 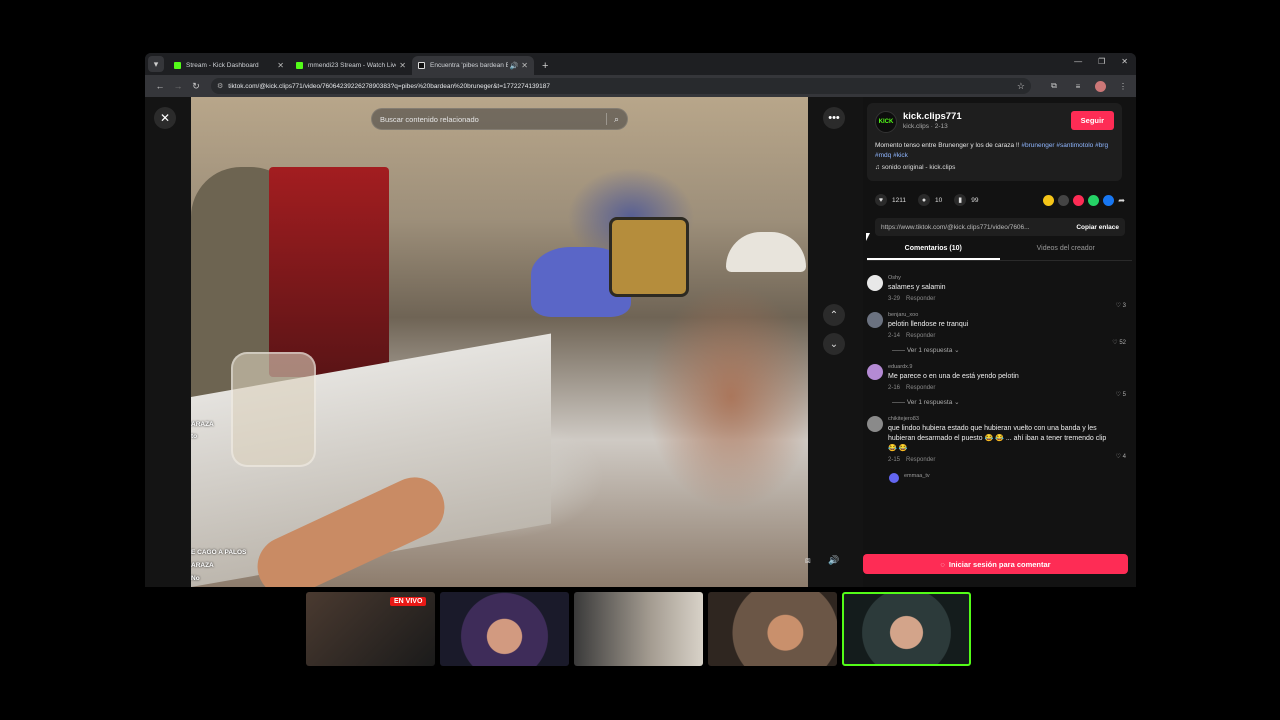 I want to click on comment-like-button: ♡ 52, so click(x=1119, y=342).